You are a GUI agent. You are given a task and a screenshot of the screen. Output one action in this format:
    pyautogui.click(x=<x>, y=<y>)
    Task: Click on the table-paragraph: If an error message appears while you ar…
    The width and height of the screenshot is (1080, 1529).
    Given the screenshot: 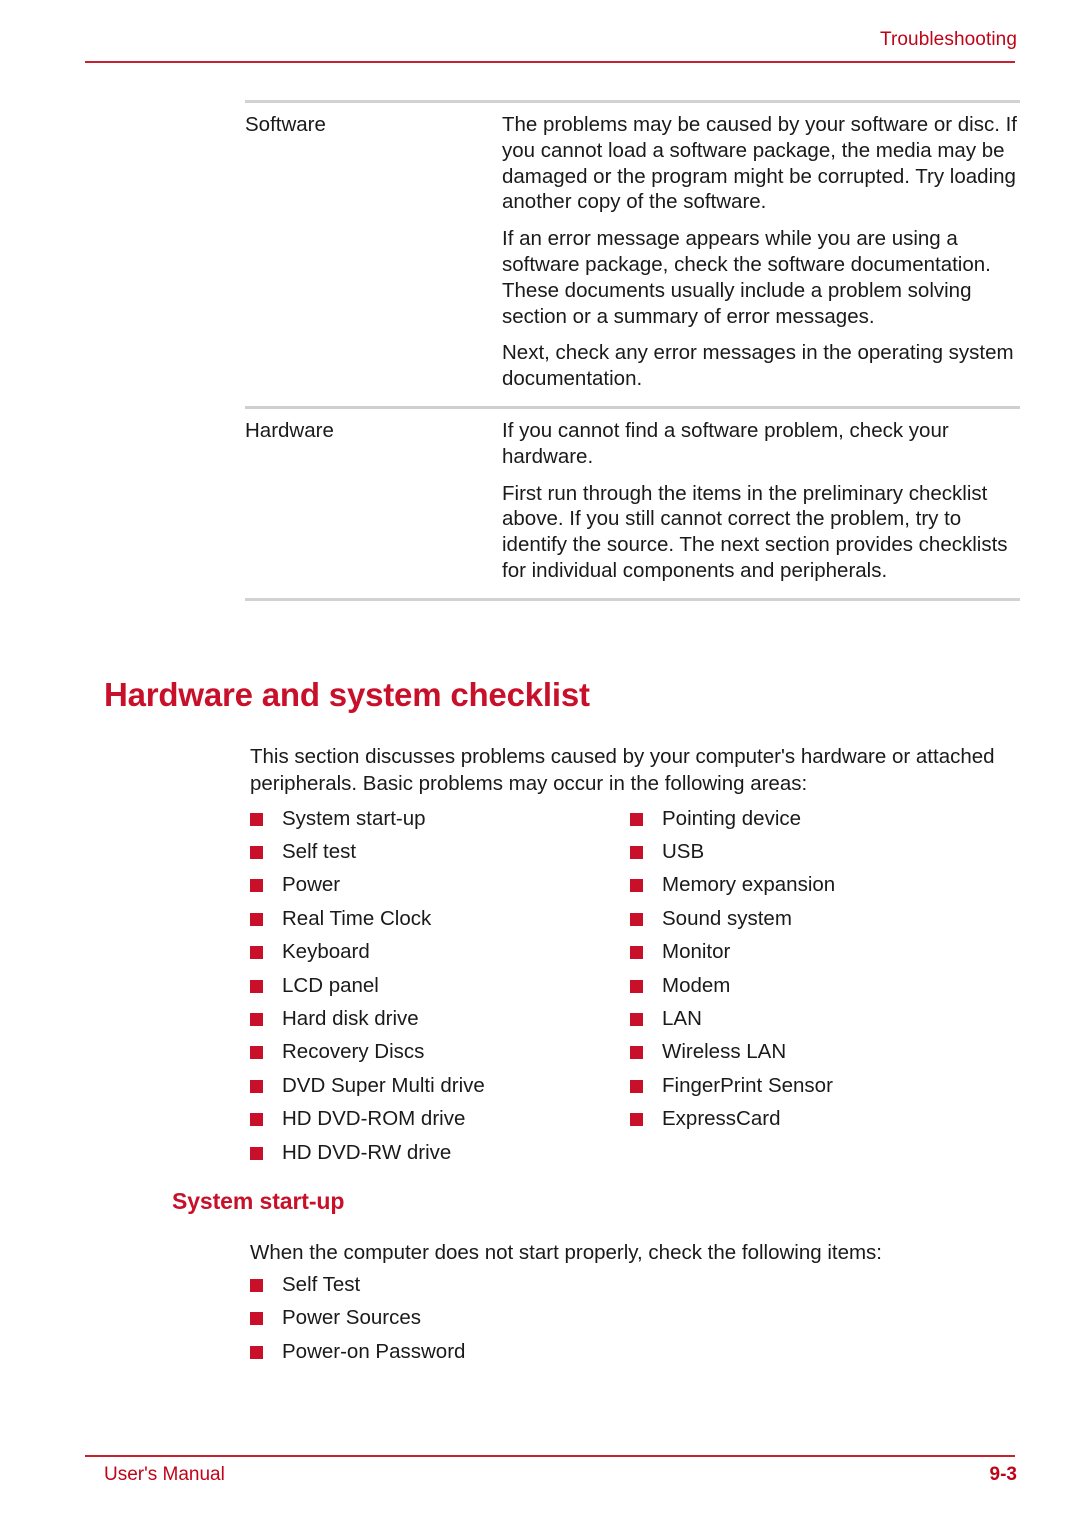 What is the action you would take?
    pyautogui.click(x=746, y=277)
    